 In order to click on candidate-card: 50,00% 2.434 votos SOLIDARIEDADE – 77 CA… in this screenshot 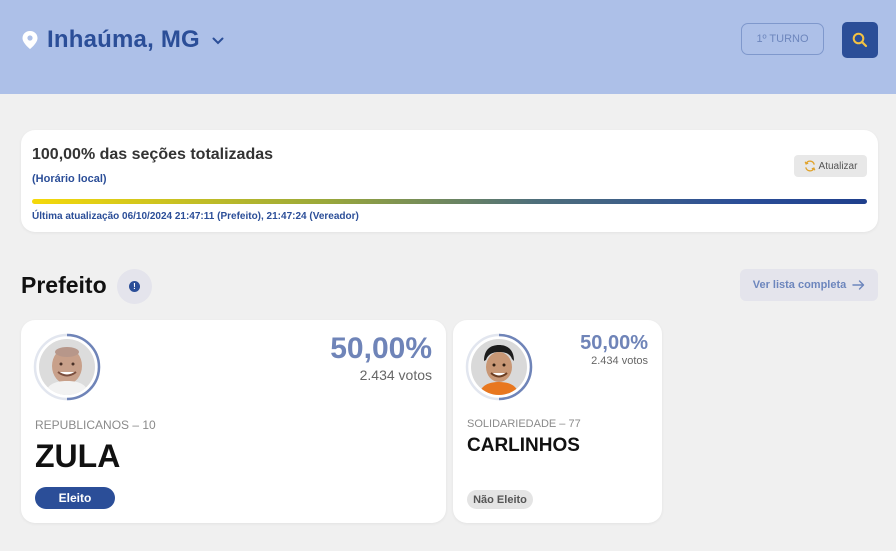, I will do `click(557, 421)`.